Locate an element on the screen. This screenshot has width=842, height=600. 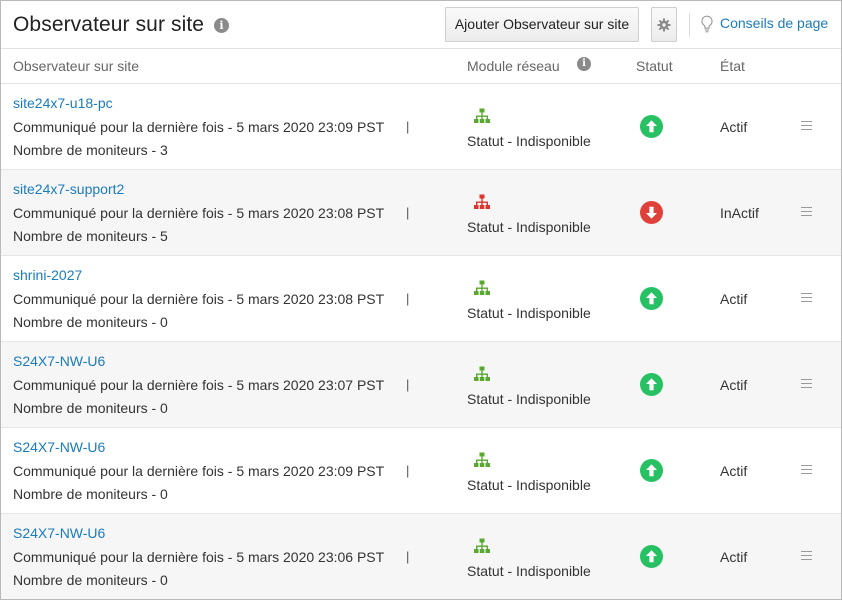
column-status: Statut is located at coordinates (654, 66).